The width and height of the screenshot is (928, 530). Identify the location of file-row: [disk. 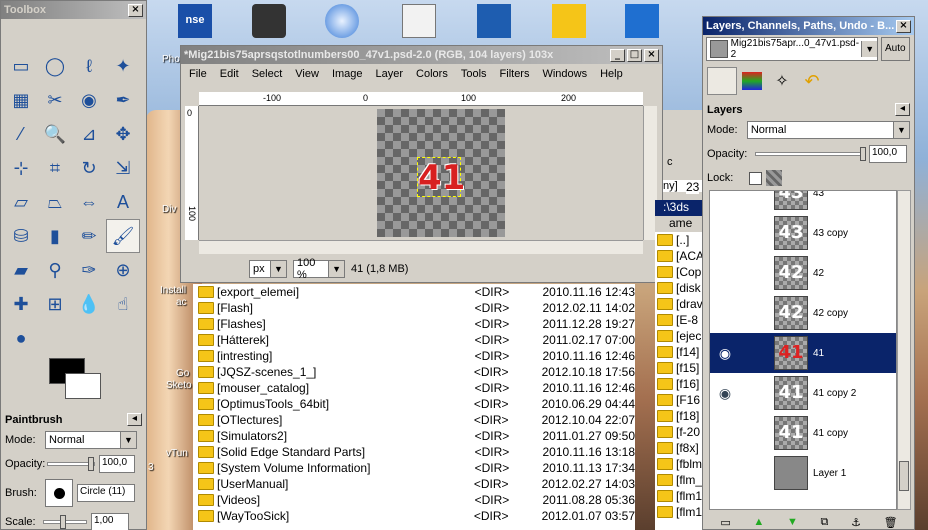
(681, 288).